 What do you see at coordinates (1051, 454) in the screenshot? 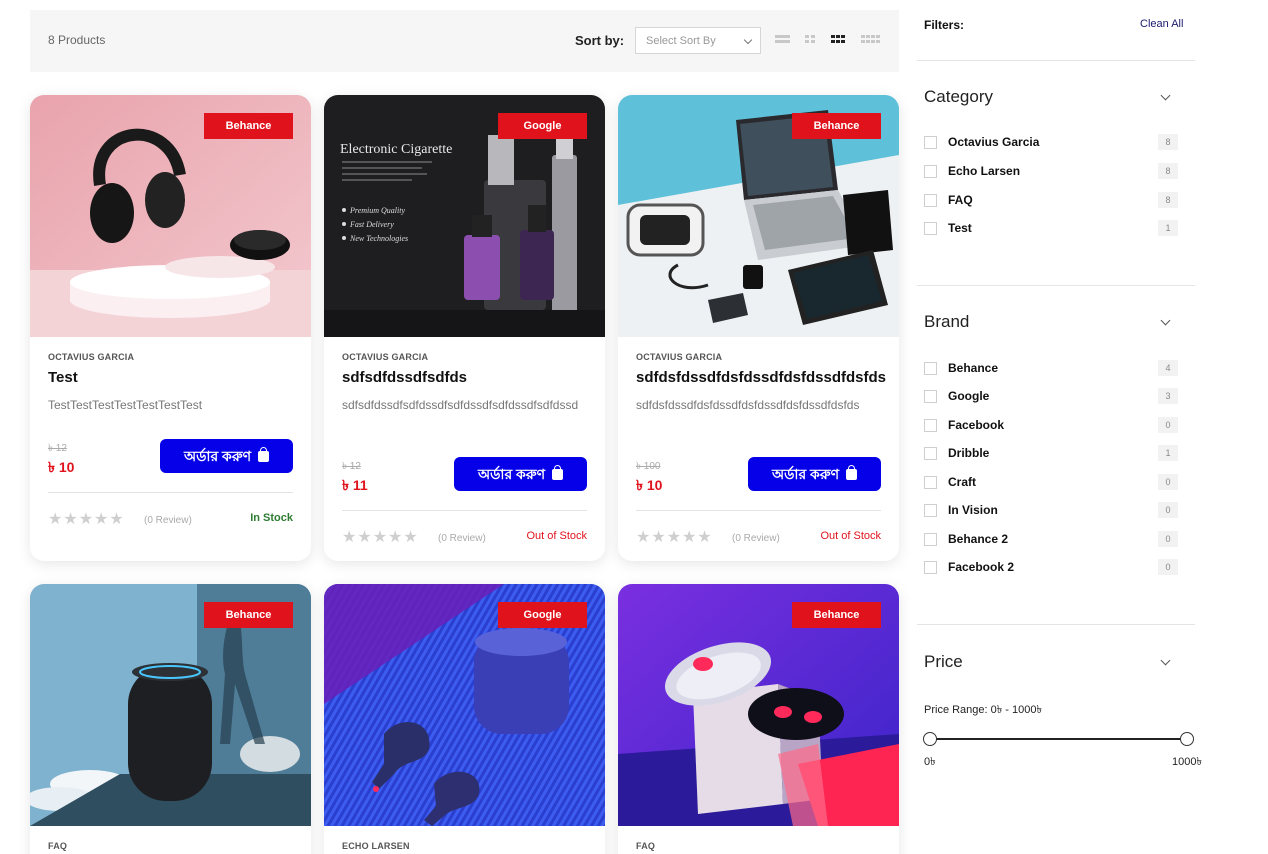
I see `brand-filter-item: Dribble 1` at bounding box center [1051, 454].